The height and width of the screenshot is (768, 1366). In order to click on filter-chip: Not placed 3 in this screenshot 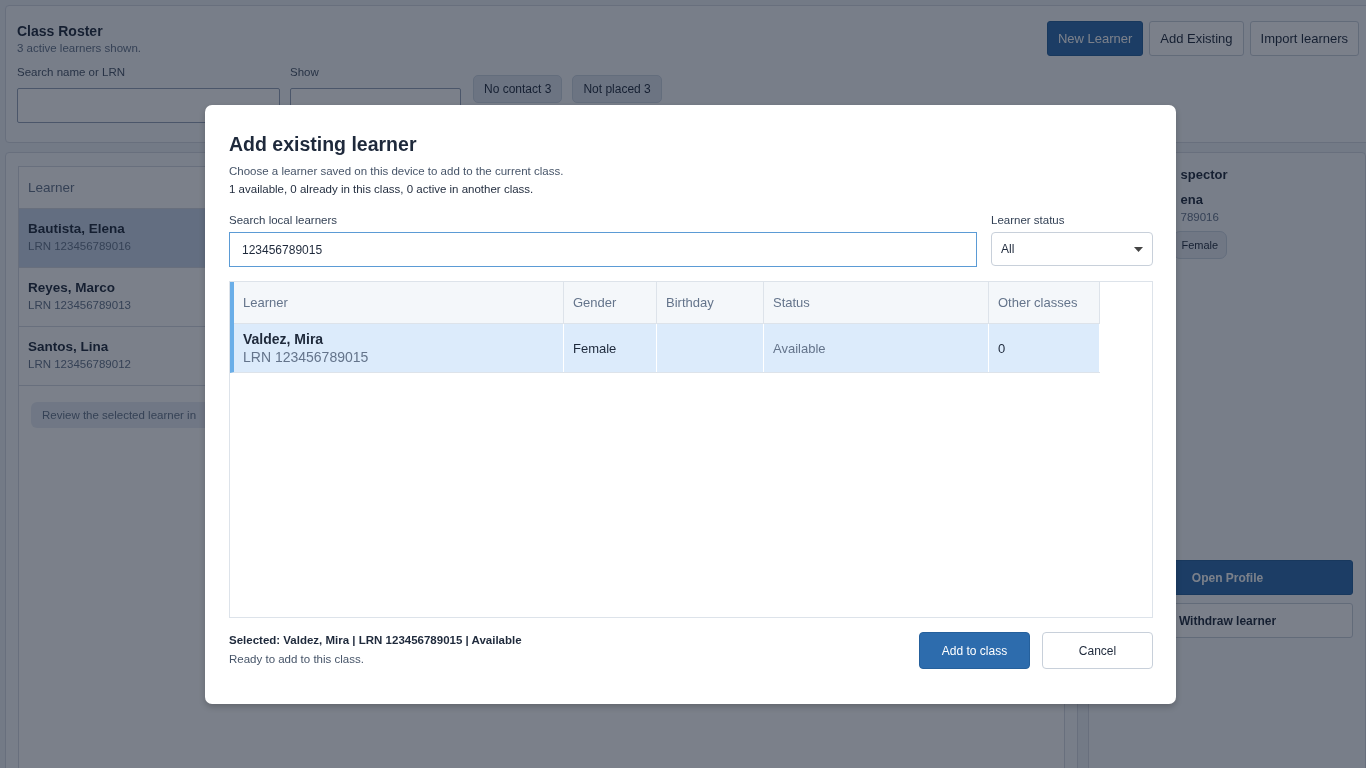, I will do `click(617, 89)`.